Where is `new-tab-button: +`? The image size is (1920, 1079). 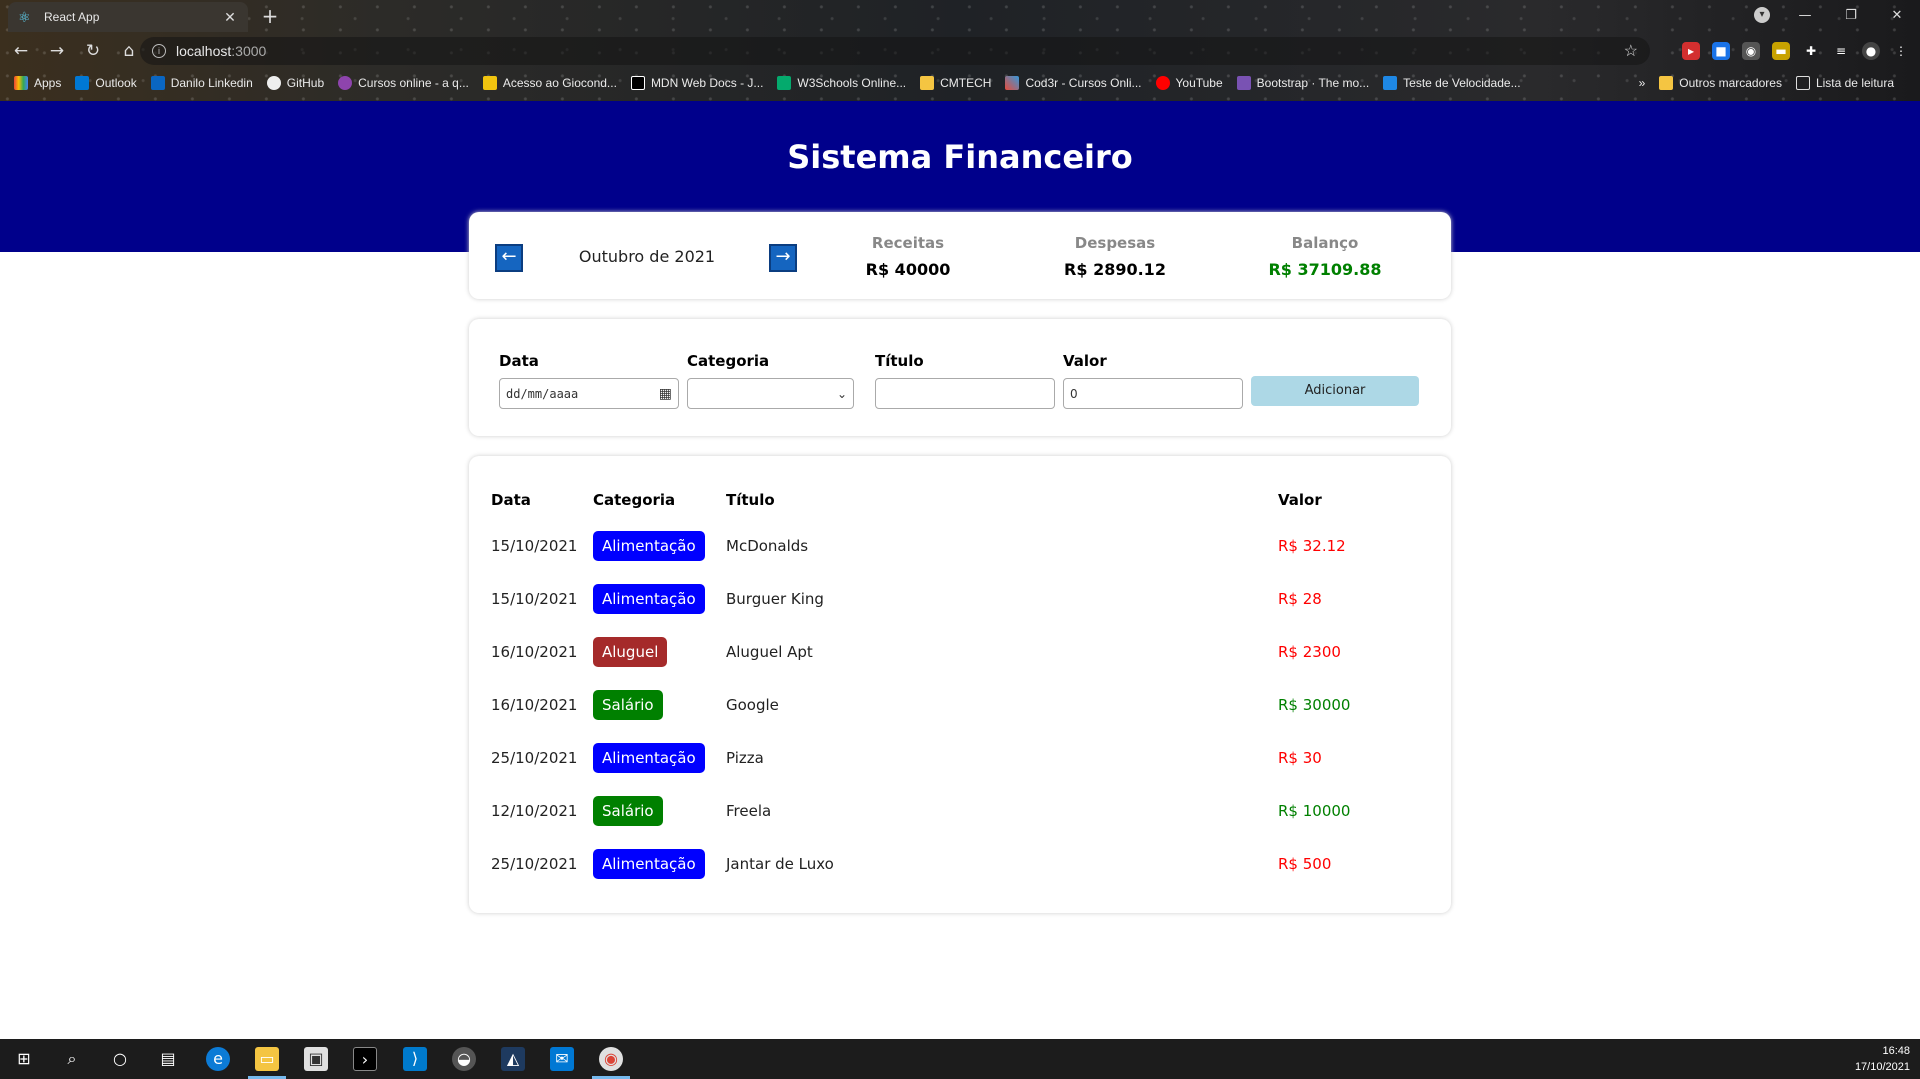 new-tab-button: + is located at coordinates (270, 17).